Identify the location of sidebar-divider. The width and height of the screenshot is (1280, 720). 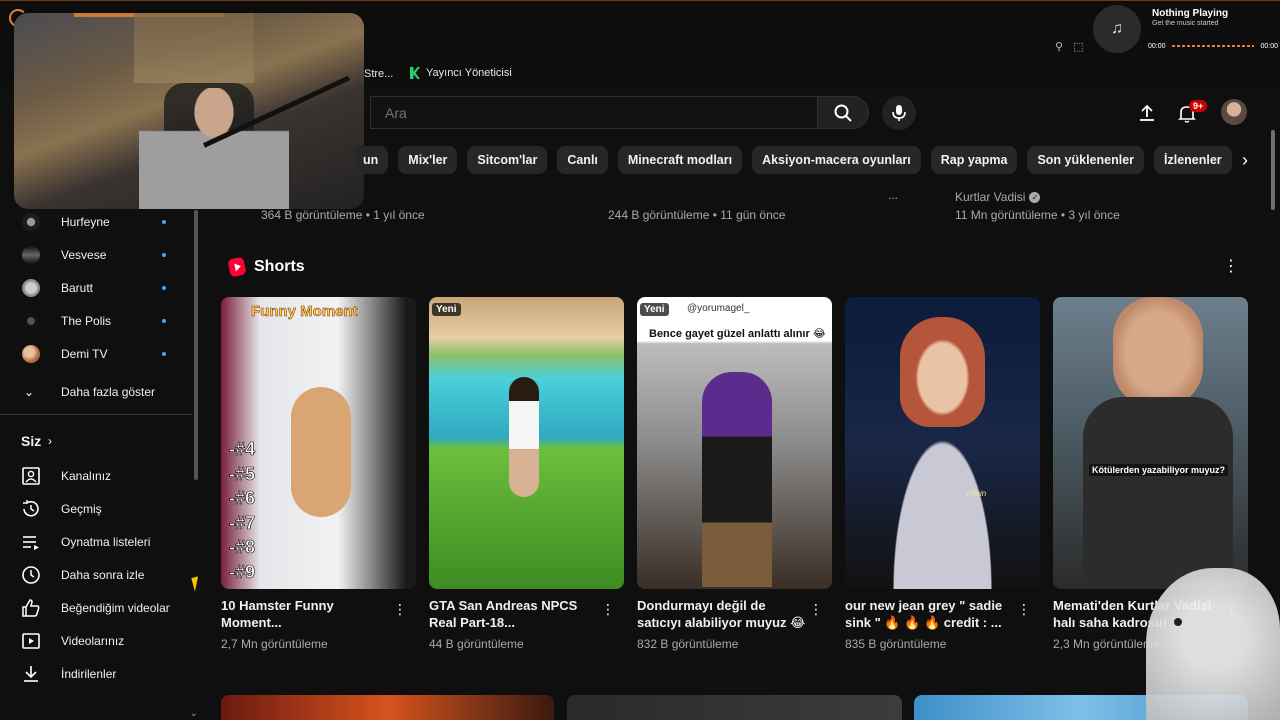
(96, 414).